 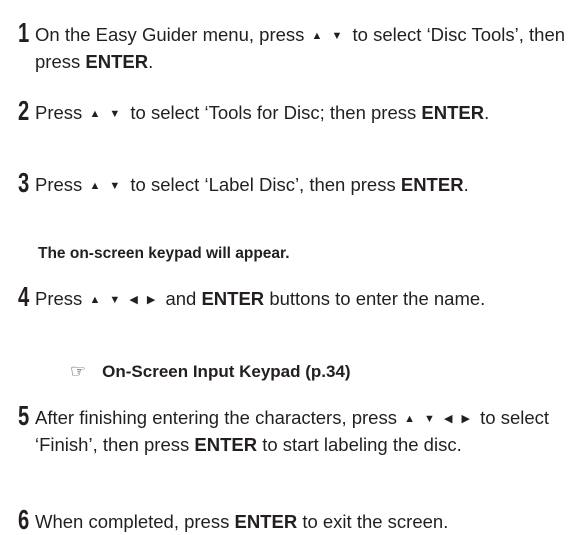 What do you see at coordinates (78, 371) in the screenshot?
I see `pointing-hand-icon: ☞` at bounding box center [78, 371].